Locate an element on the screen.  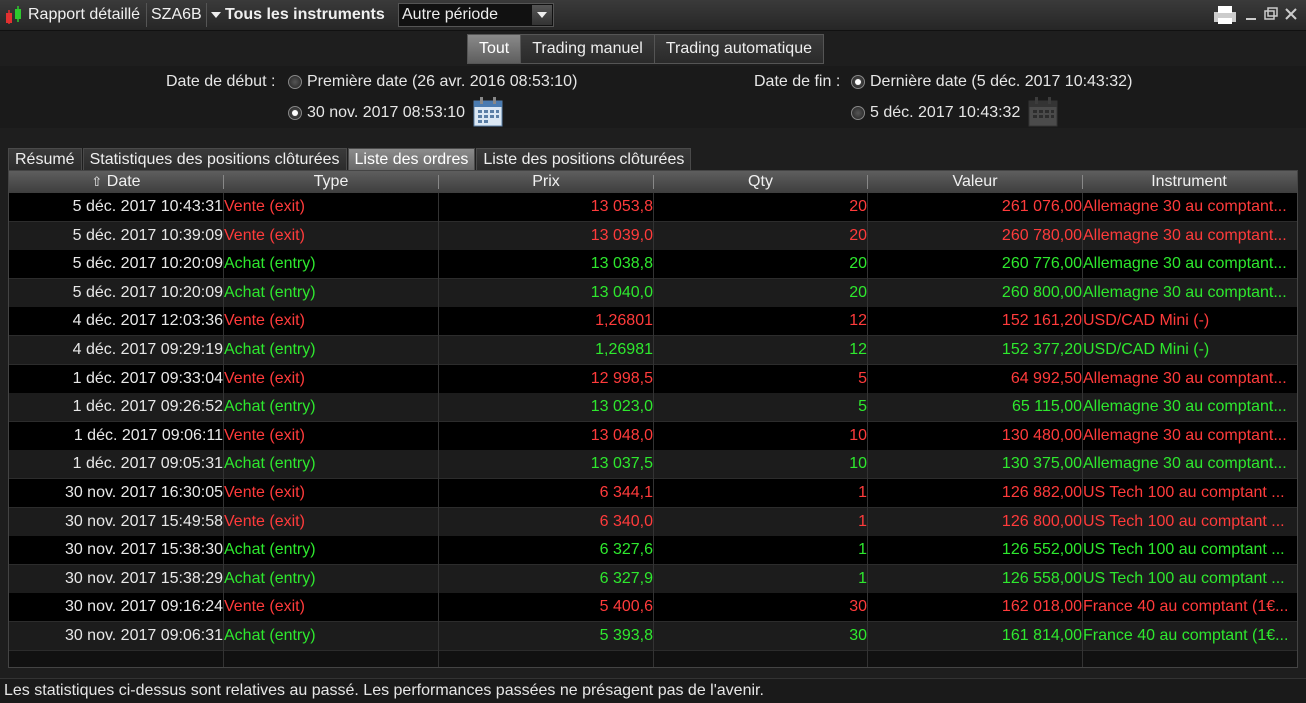
end-last-date-label: Dernière date (5 déc. 2017 10:43:32) is located at coordinates (1001, 81).